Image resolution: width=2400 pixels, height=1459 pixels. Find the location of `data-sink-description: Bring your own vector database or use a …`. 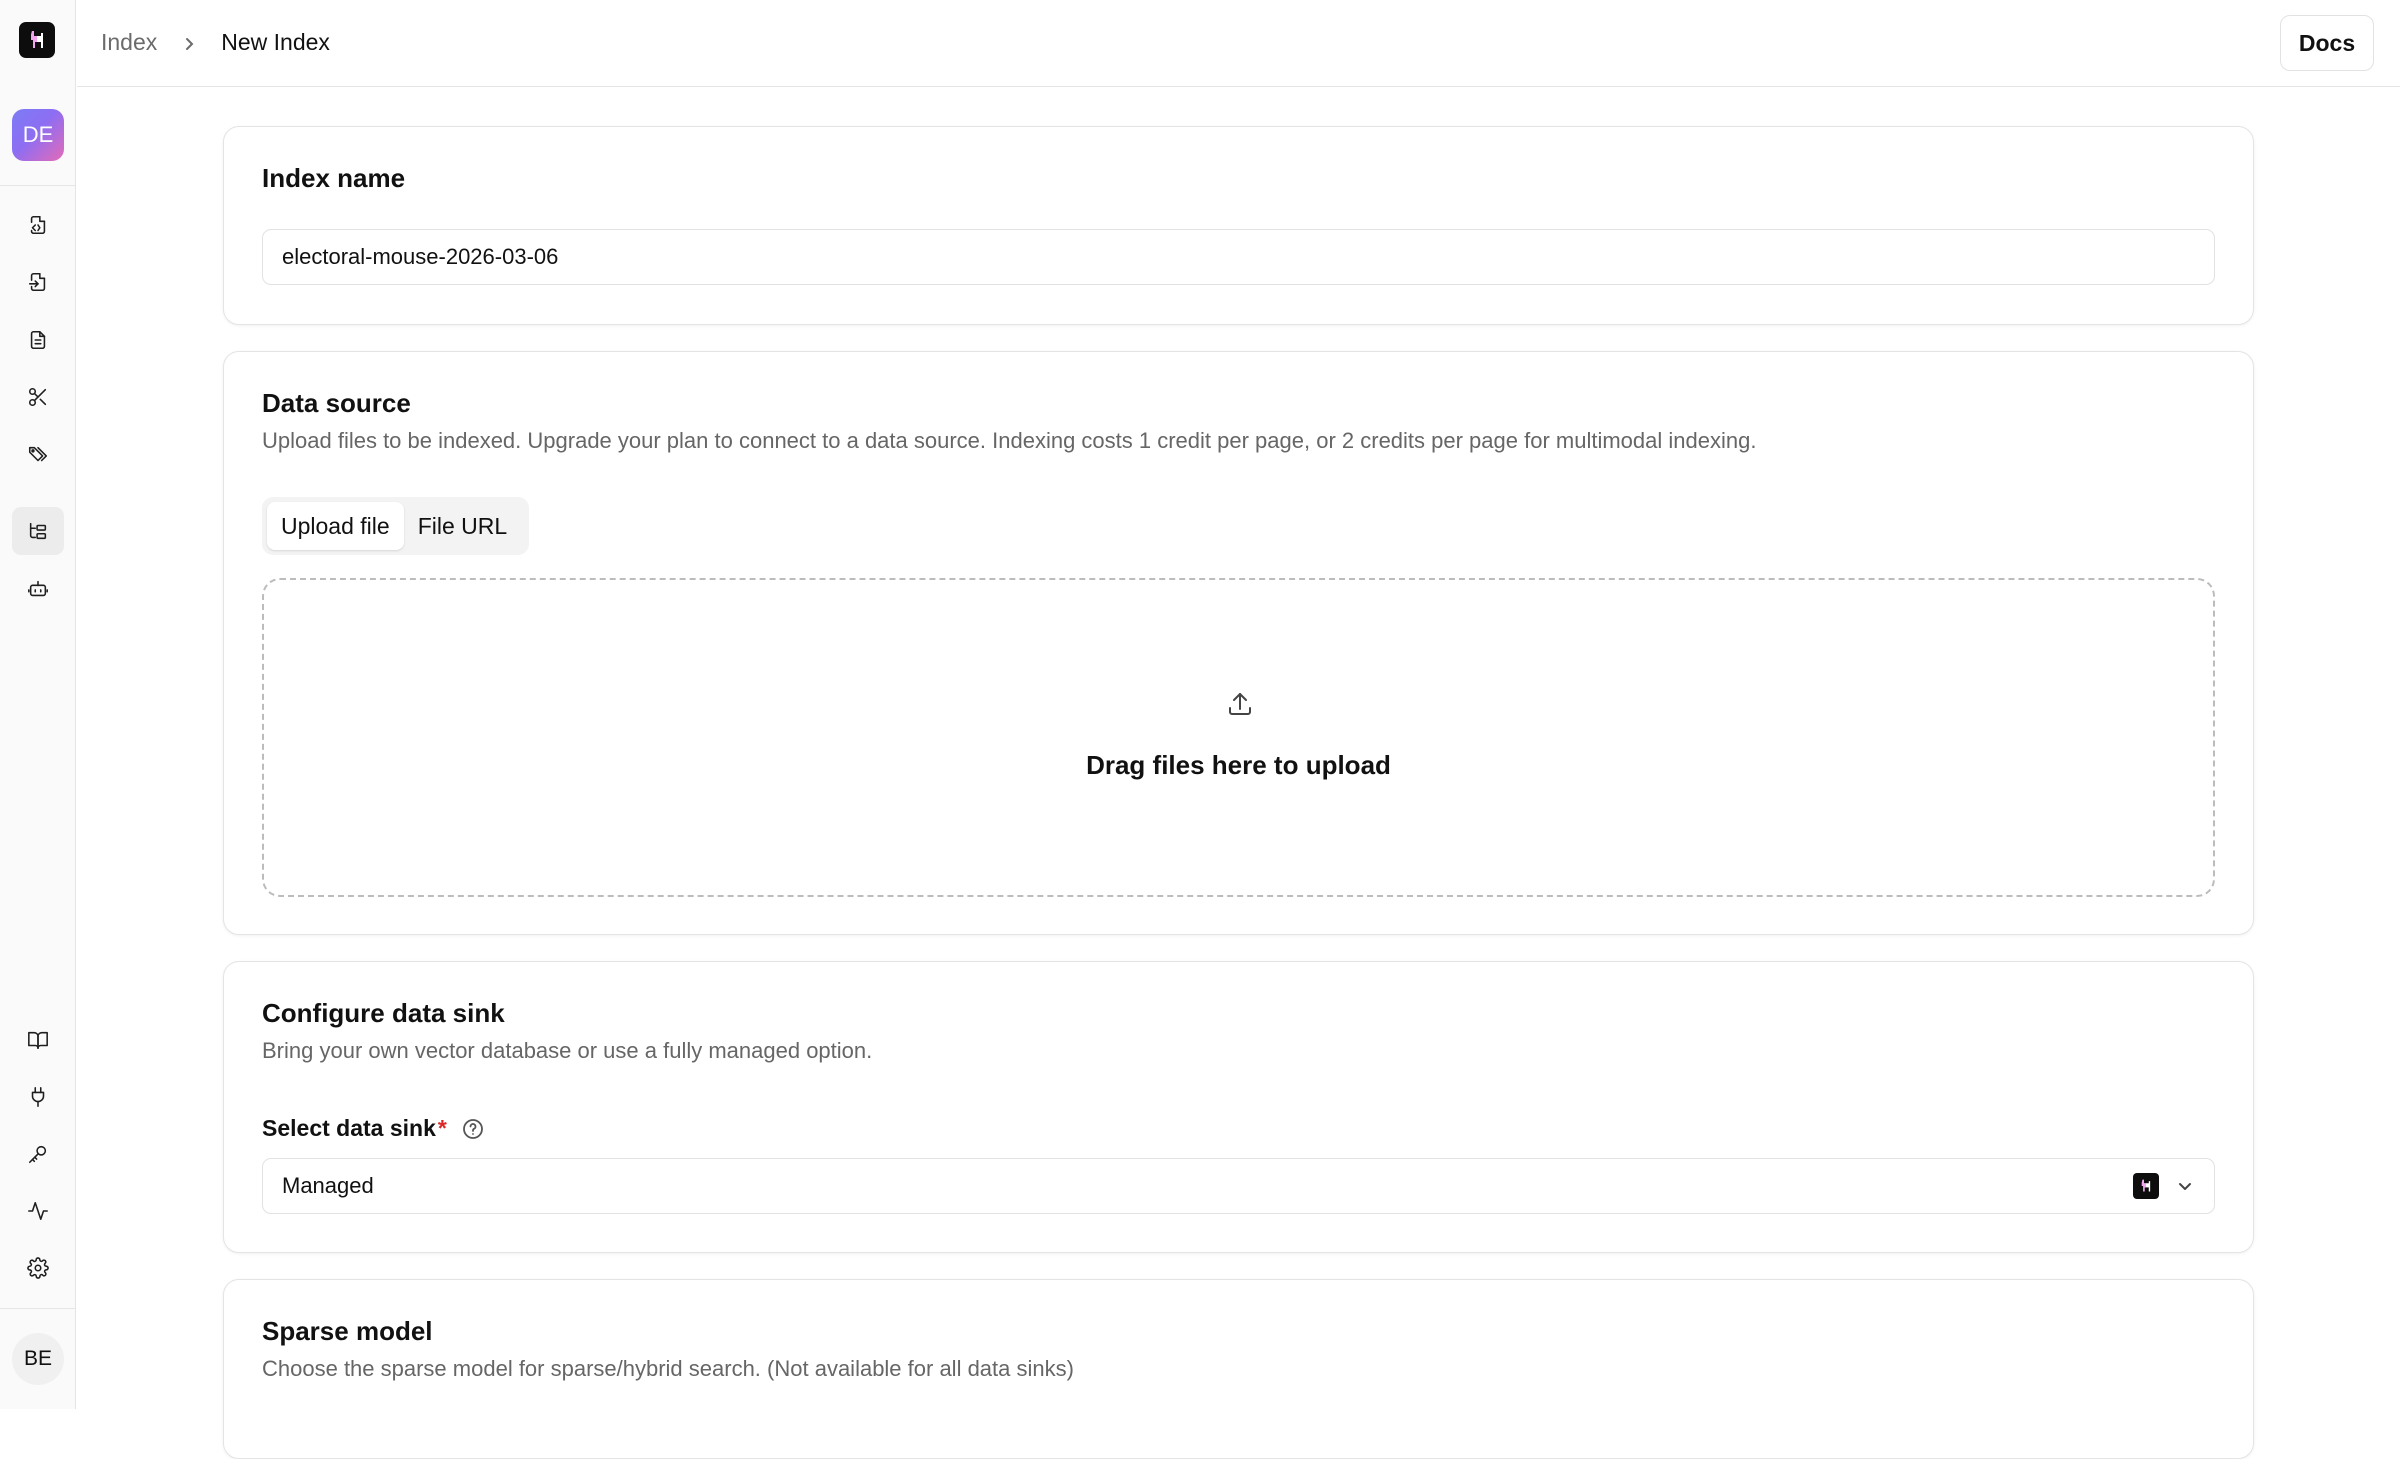

data-sink-description: Bring your own vector database or use a … is located at coordinates (567, 1050).